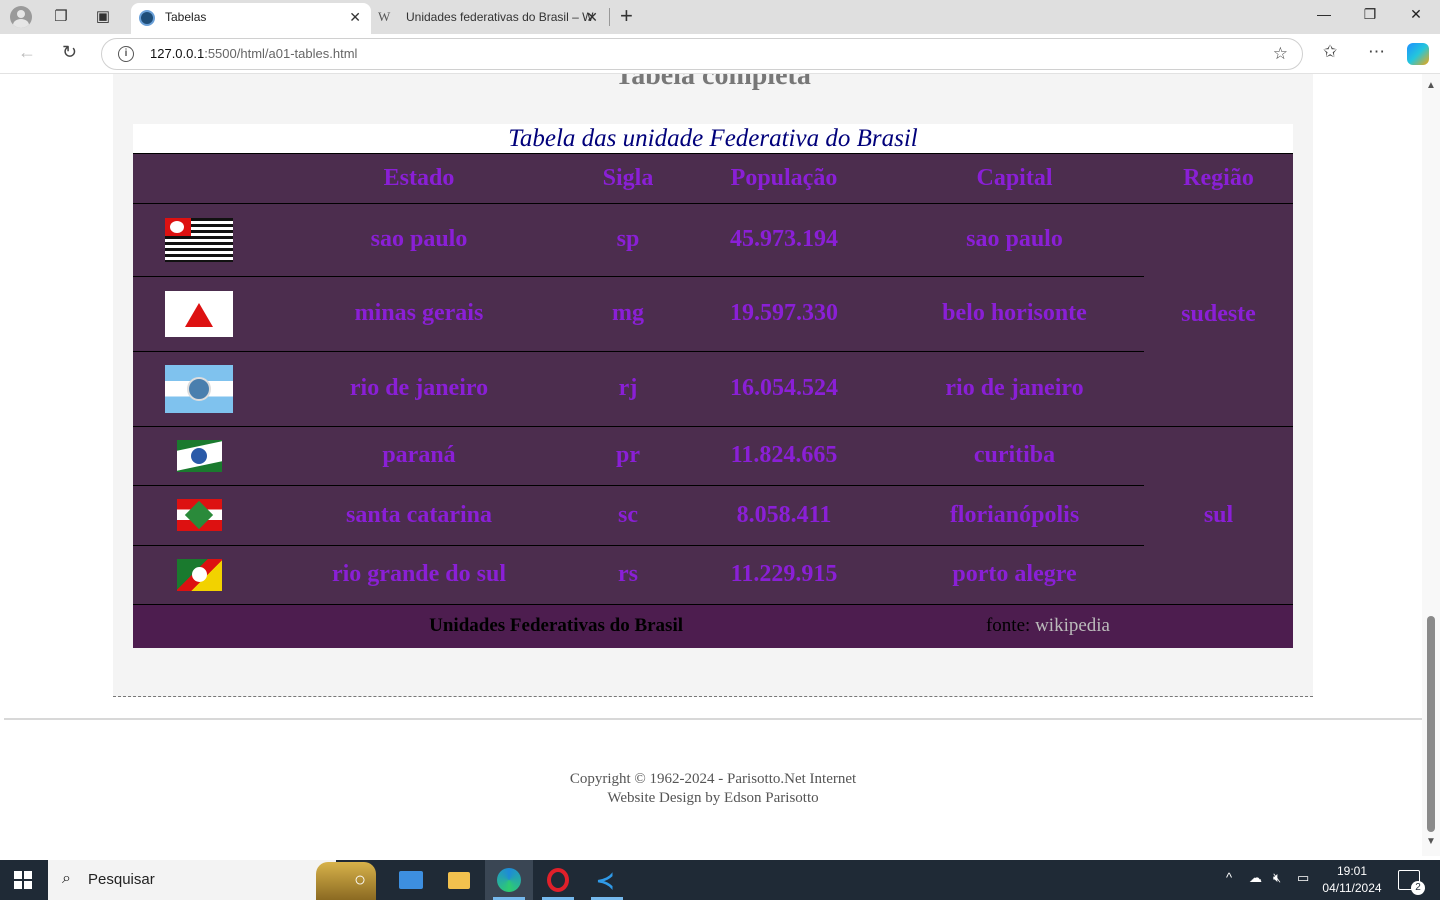 The height and width of the screenshot is (900, 1440). What do you see at coordinates (628, 179) in the screenshot?
I see `header-sigla: Sigla` at bounding box center [628, 179].